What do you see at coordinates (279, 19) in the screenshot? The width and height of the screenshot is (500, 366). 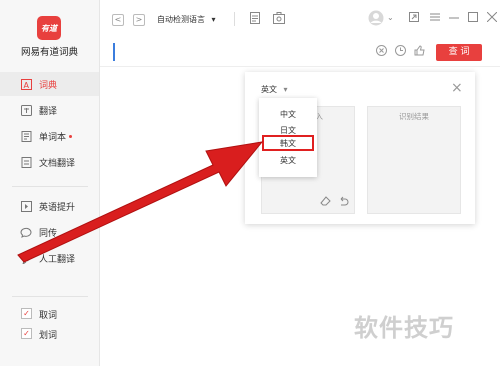 I see `screenshot-ocr-icon` at bounding box center [279, 19].